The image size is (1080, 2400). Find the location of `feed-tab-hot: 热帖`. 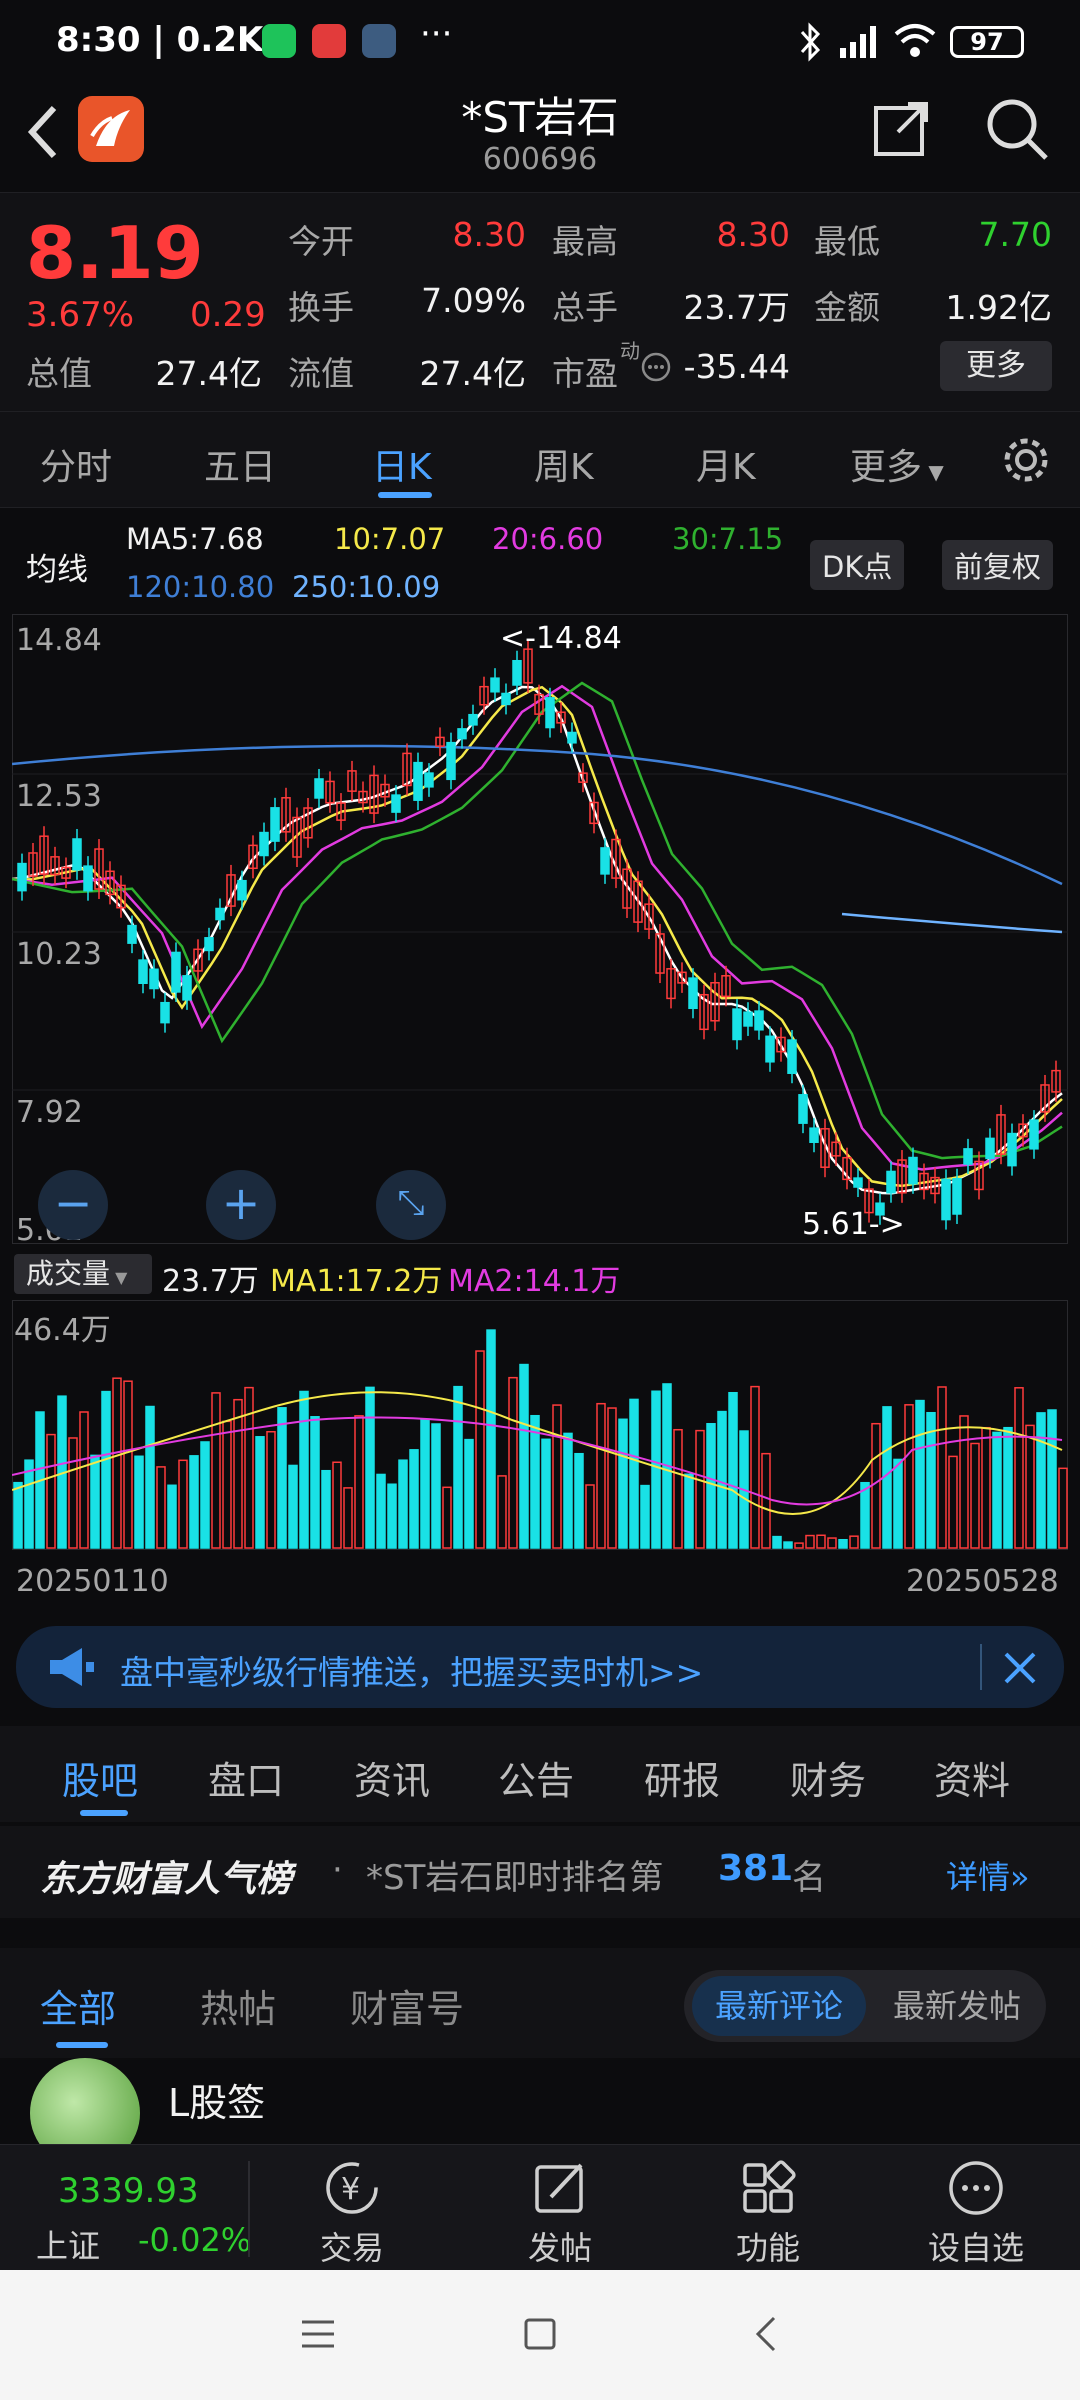

feed-tab-hot: 热帖 is located at coordinates (238, 2005).